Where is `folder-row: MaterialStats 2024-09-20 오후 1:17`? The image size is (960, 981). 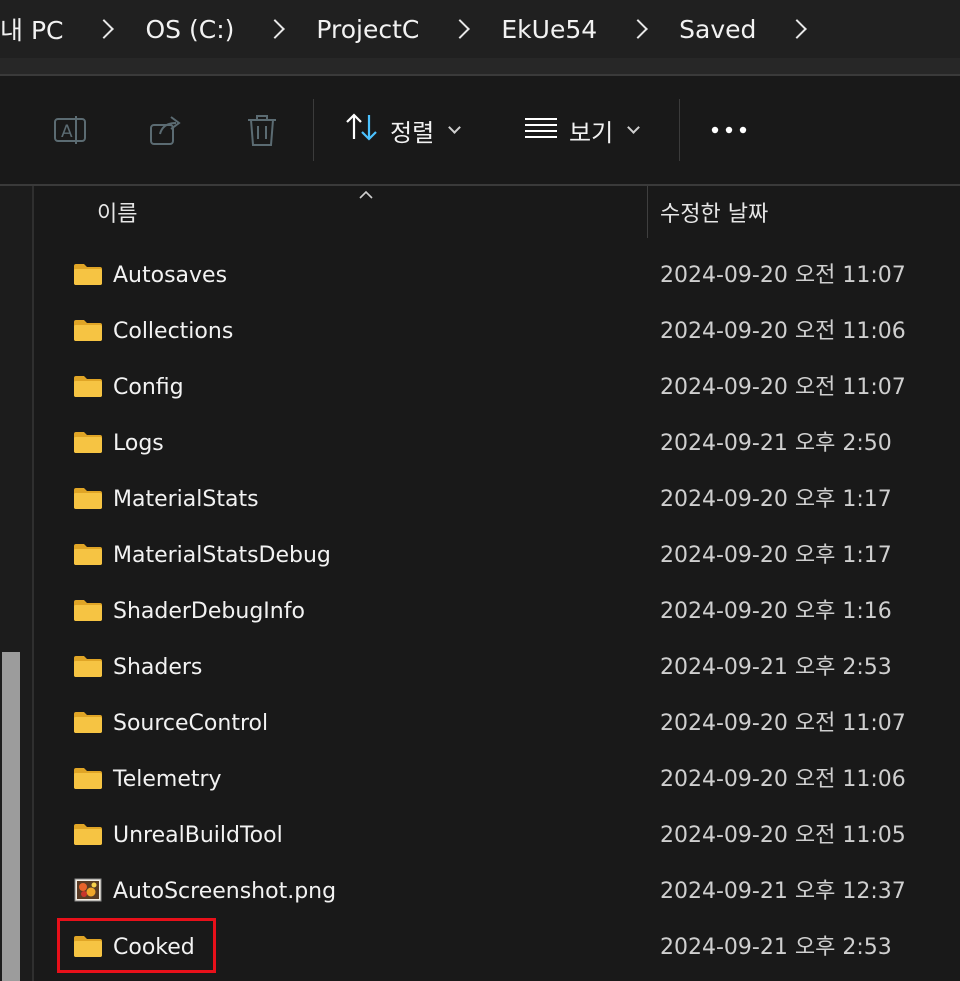 folder-row: MaterialStats 2024-09-20 오후 1:17 is located at coordinates (480, 500).